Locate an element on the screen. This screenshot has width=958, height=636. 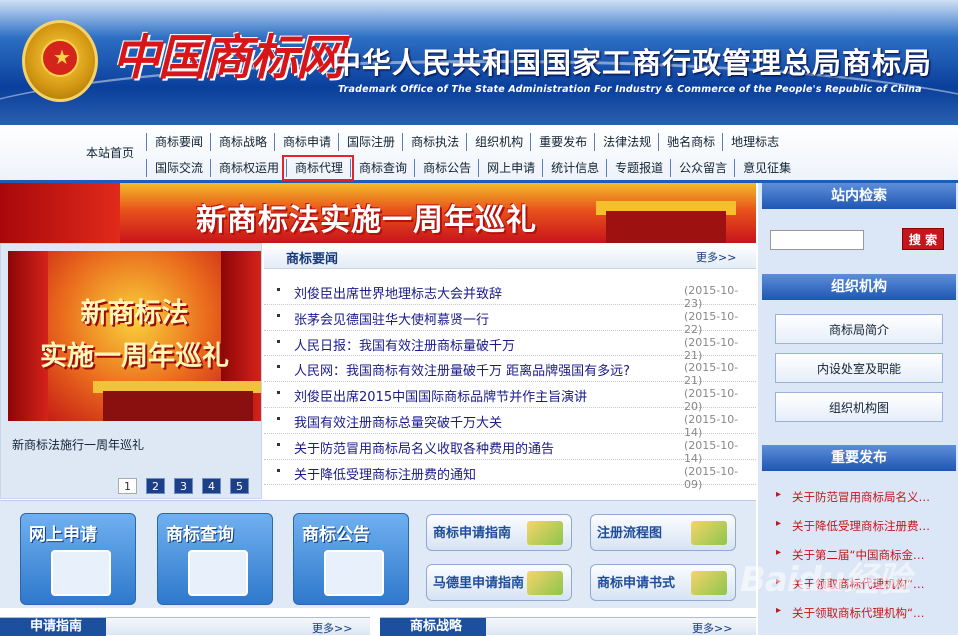
nav-item-row2-3: 商标代理 is located at coordinates (318, 168).